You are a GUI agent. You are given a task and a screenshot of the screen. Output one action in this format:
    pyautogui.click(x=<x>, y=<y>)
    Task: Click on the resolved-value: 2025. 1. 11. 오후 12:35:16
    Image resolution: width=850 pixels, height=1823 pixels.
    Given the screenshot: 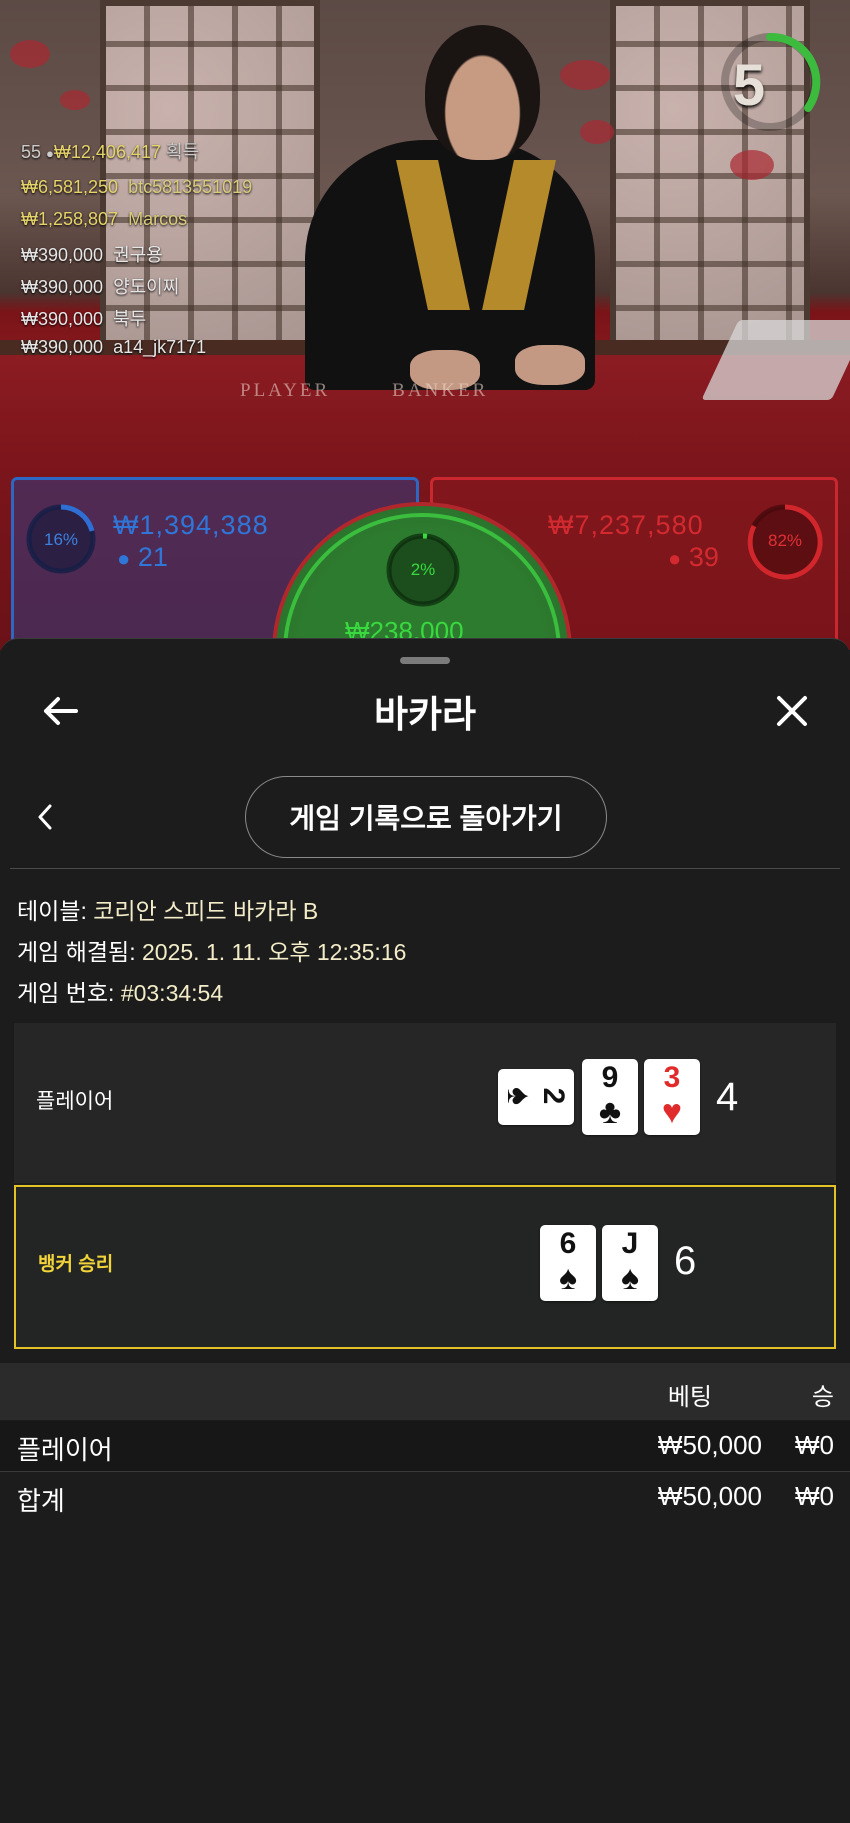 What is the action you would take?
    pyautogui.click(x=274, y=952)
    